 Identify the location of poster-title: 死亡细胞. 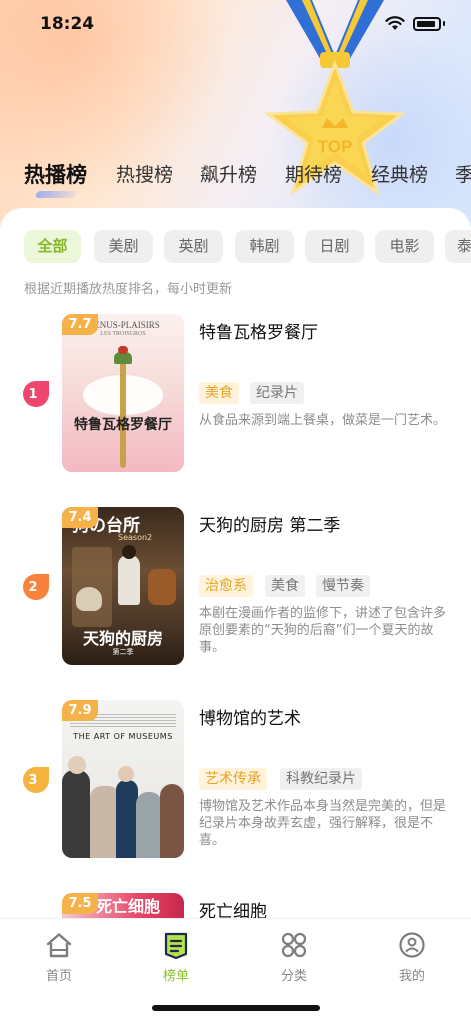
(128, 906).